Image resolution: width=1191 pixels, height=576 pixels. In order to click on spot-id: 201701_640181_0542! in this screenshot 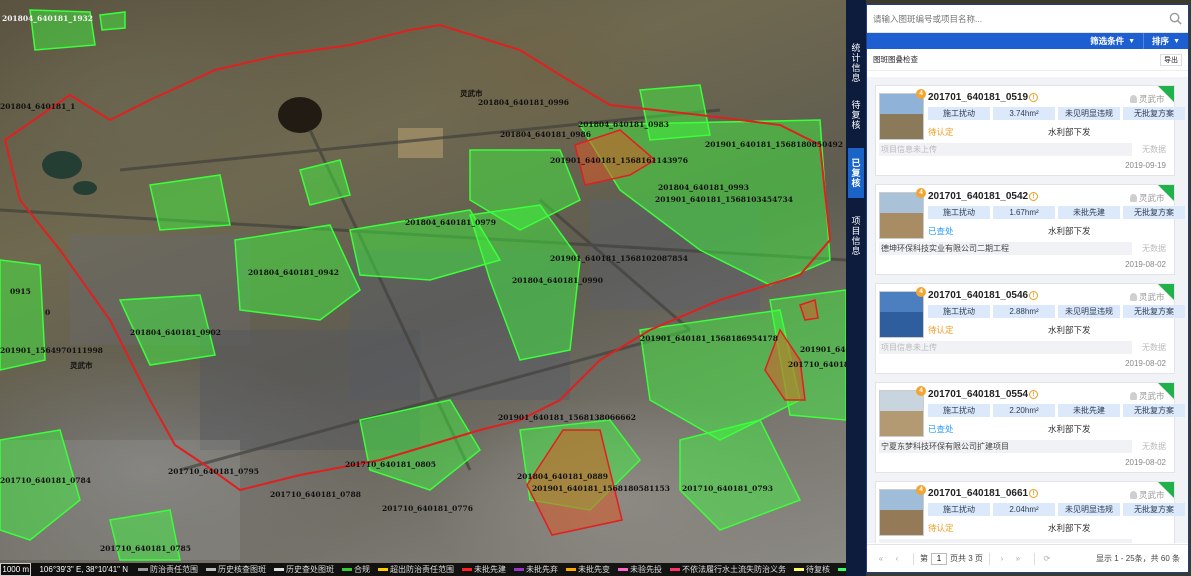, I will do `click(983, 196)`.